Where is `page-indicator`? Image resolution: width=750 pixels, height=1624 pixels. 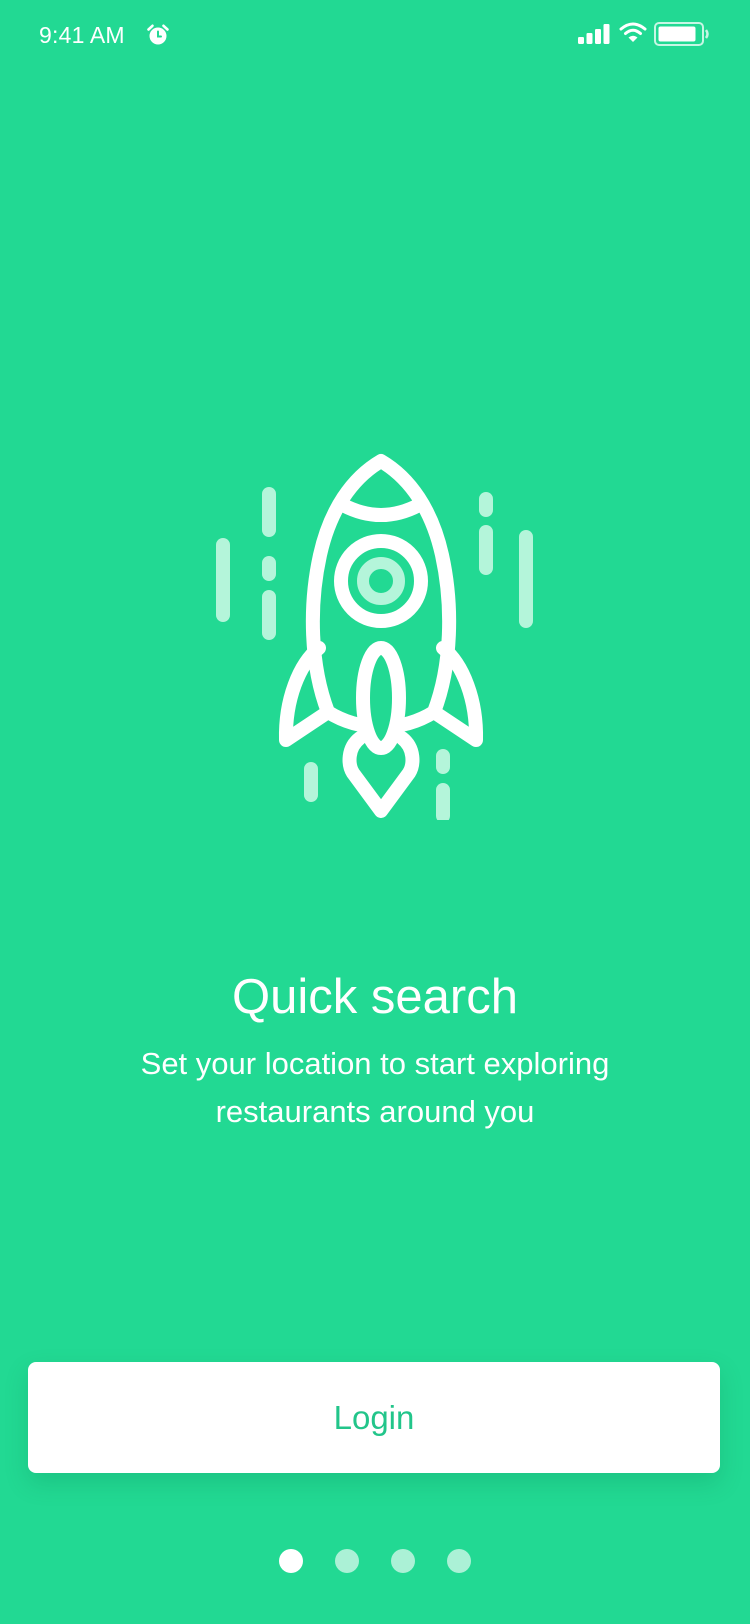
page-indicator is located at coordinates (375, 1562).